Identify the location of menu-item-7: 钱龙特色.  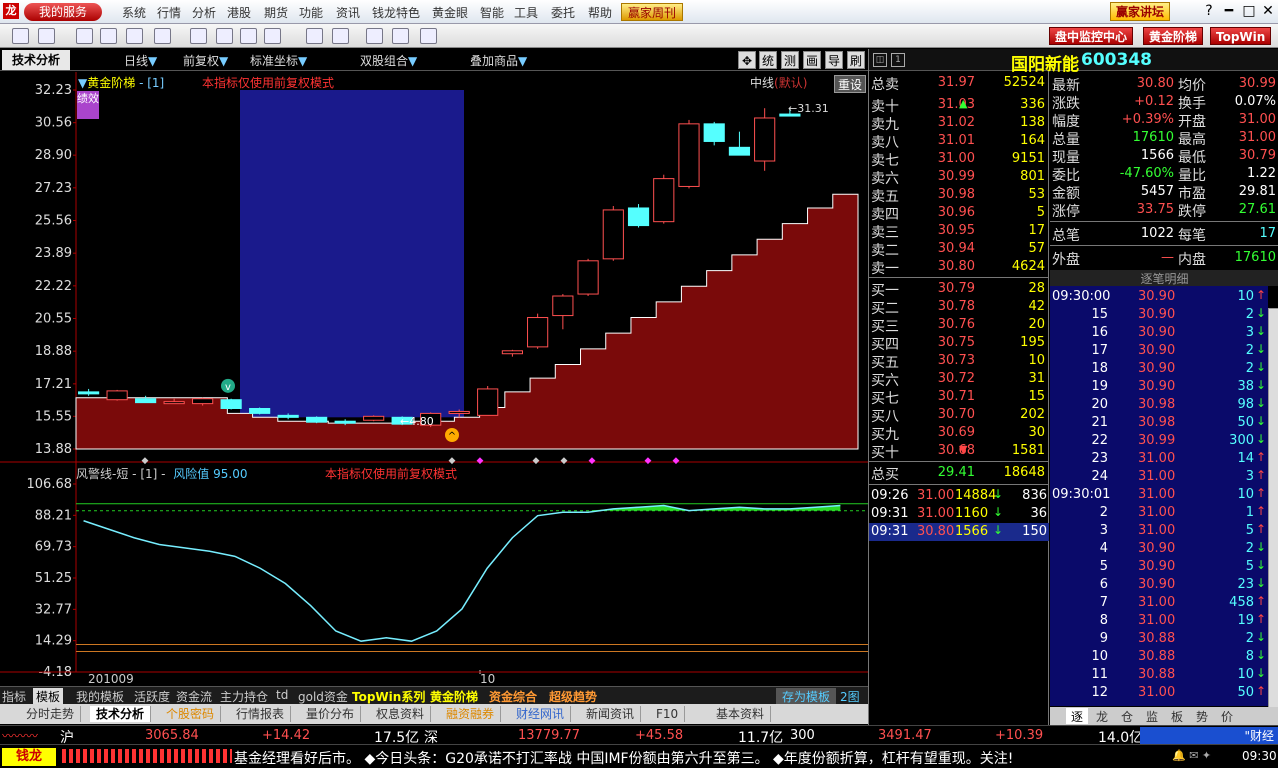
(396, 12).